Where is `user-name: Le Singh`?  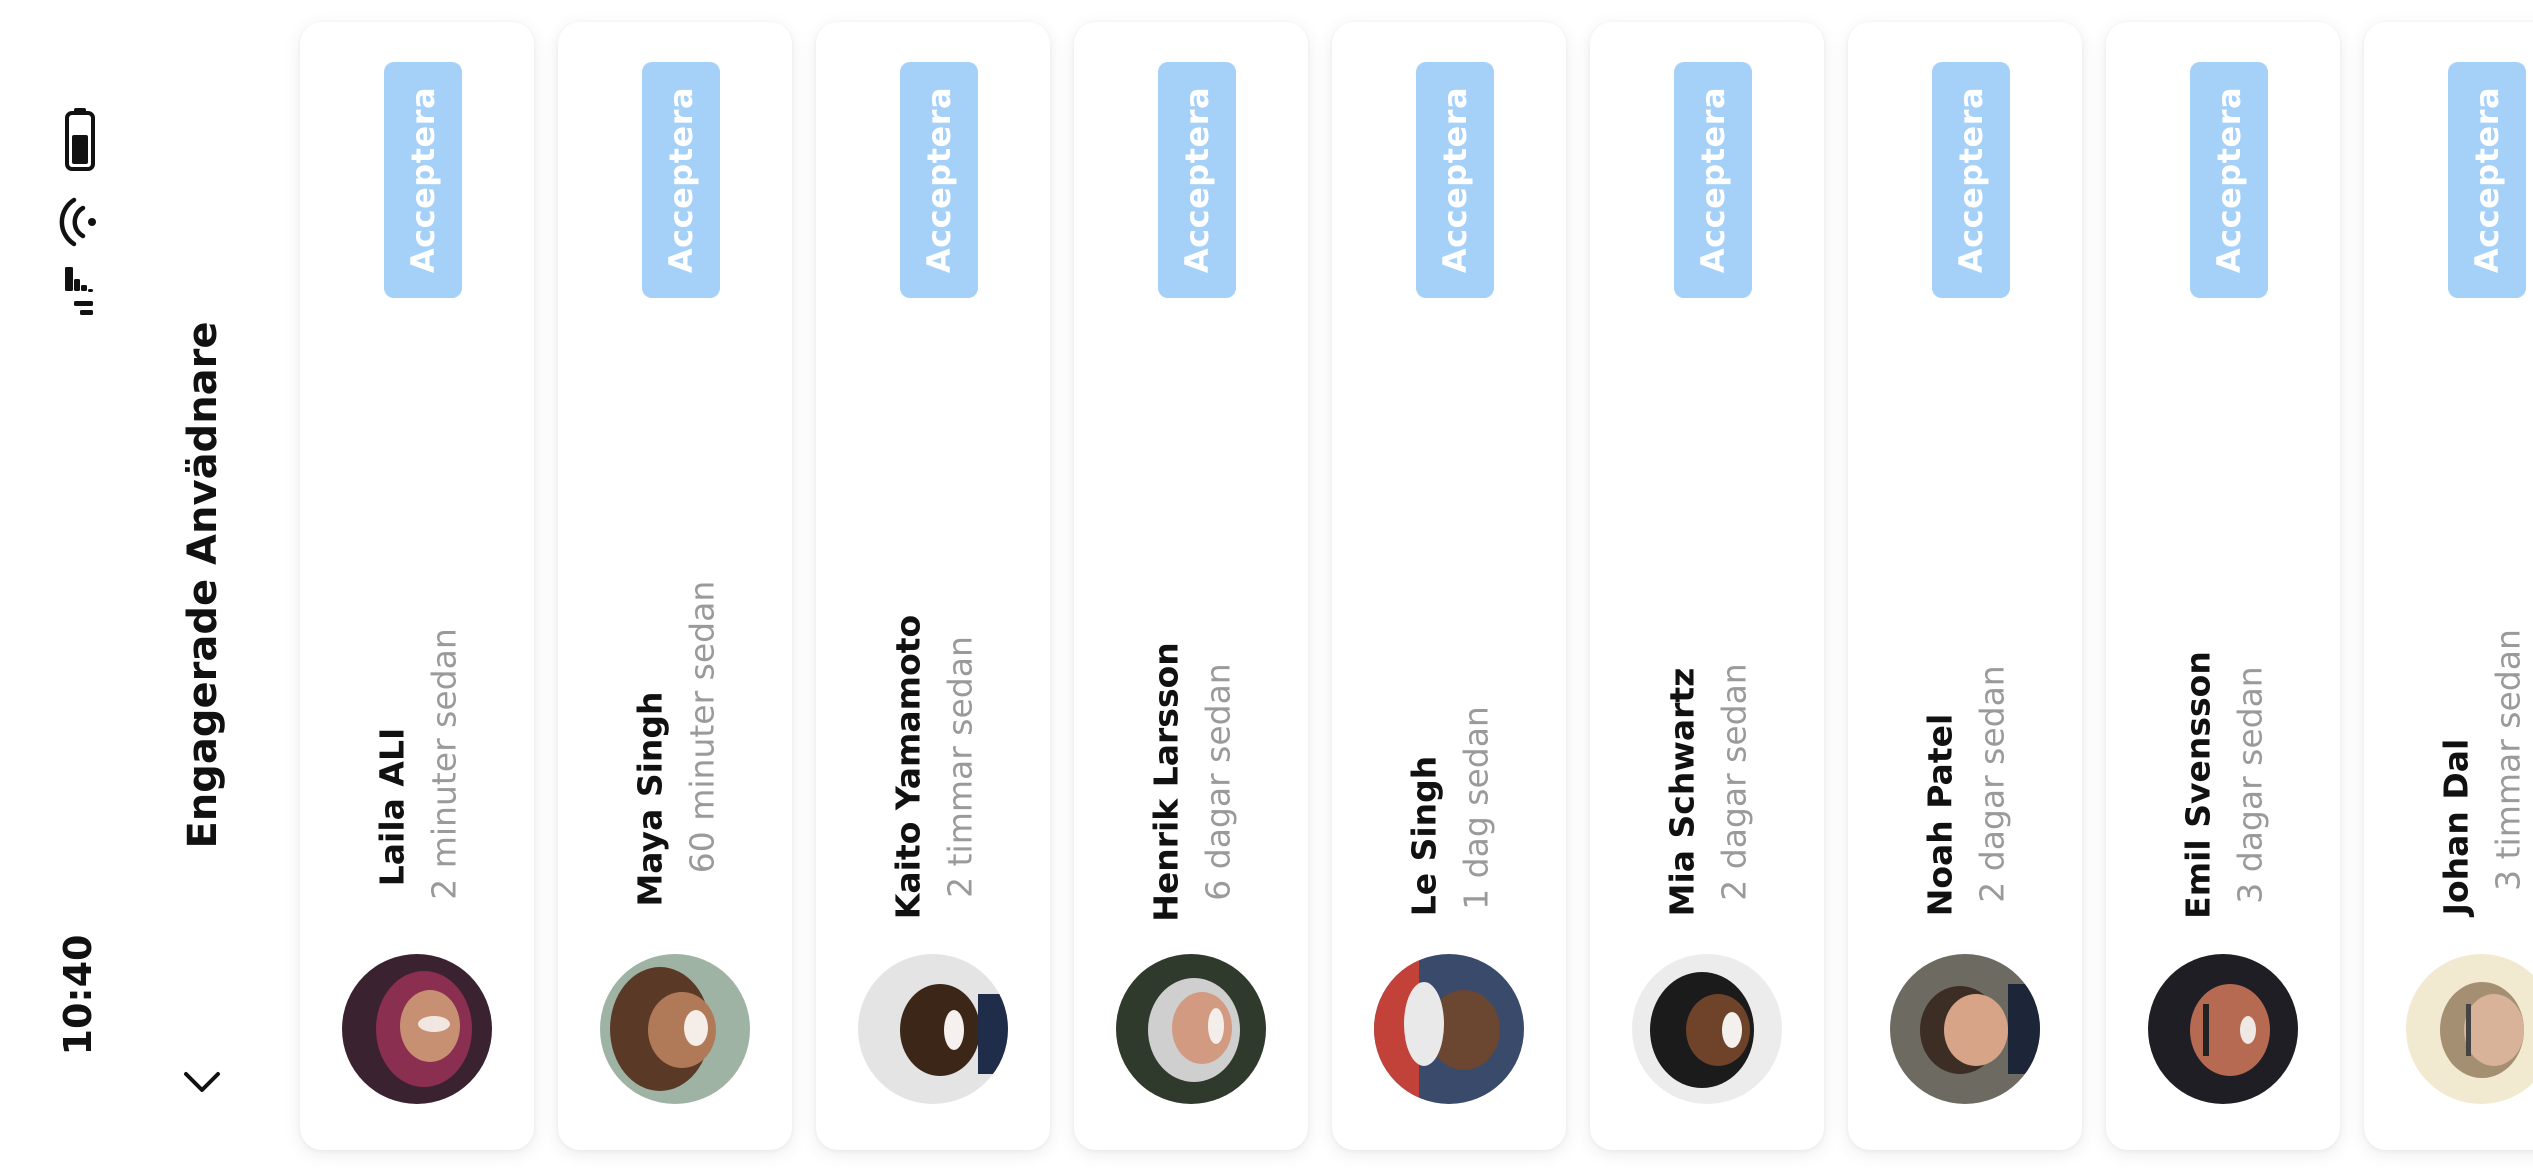
user-name: Le Singh is located at coordinates (1424, 836).